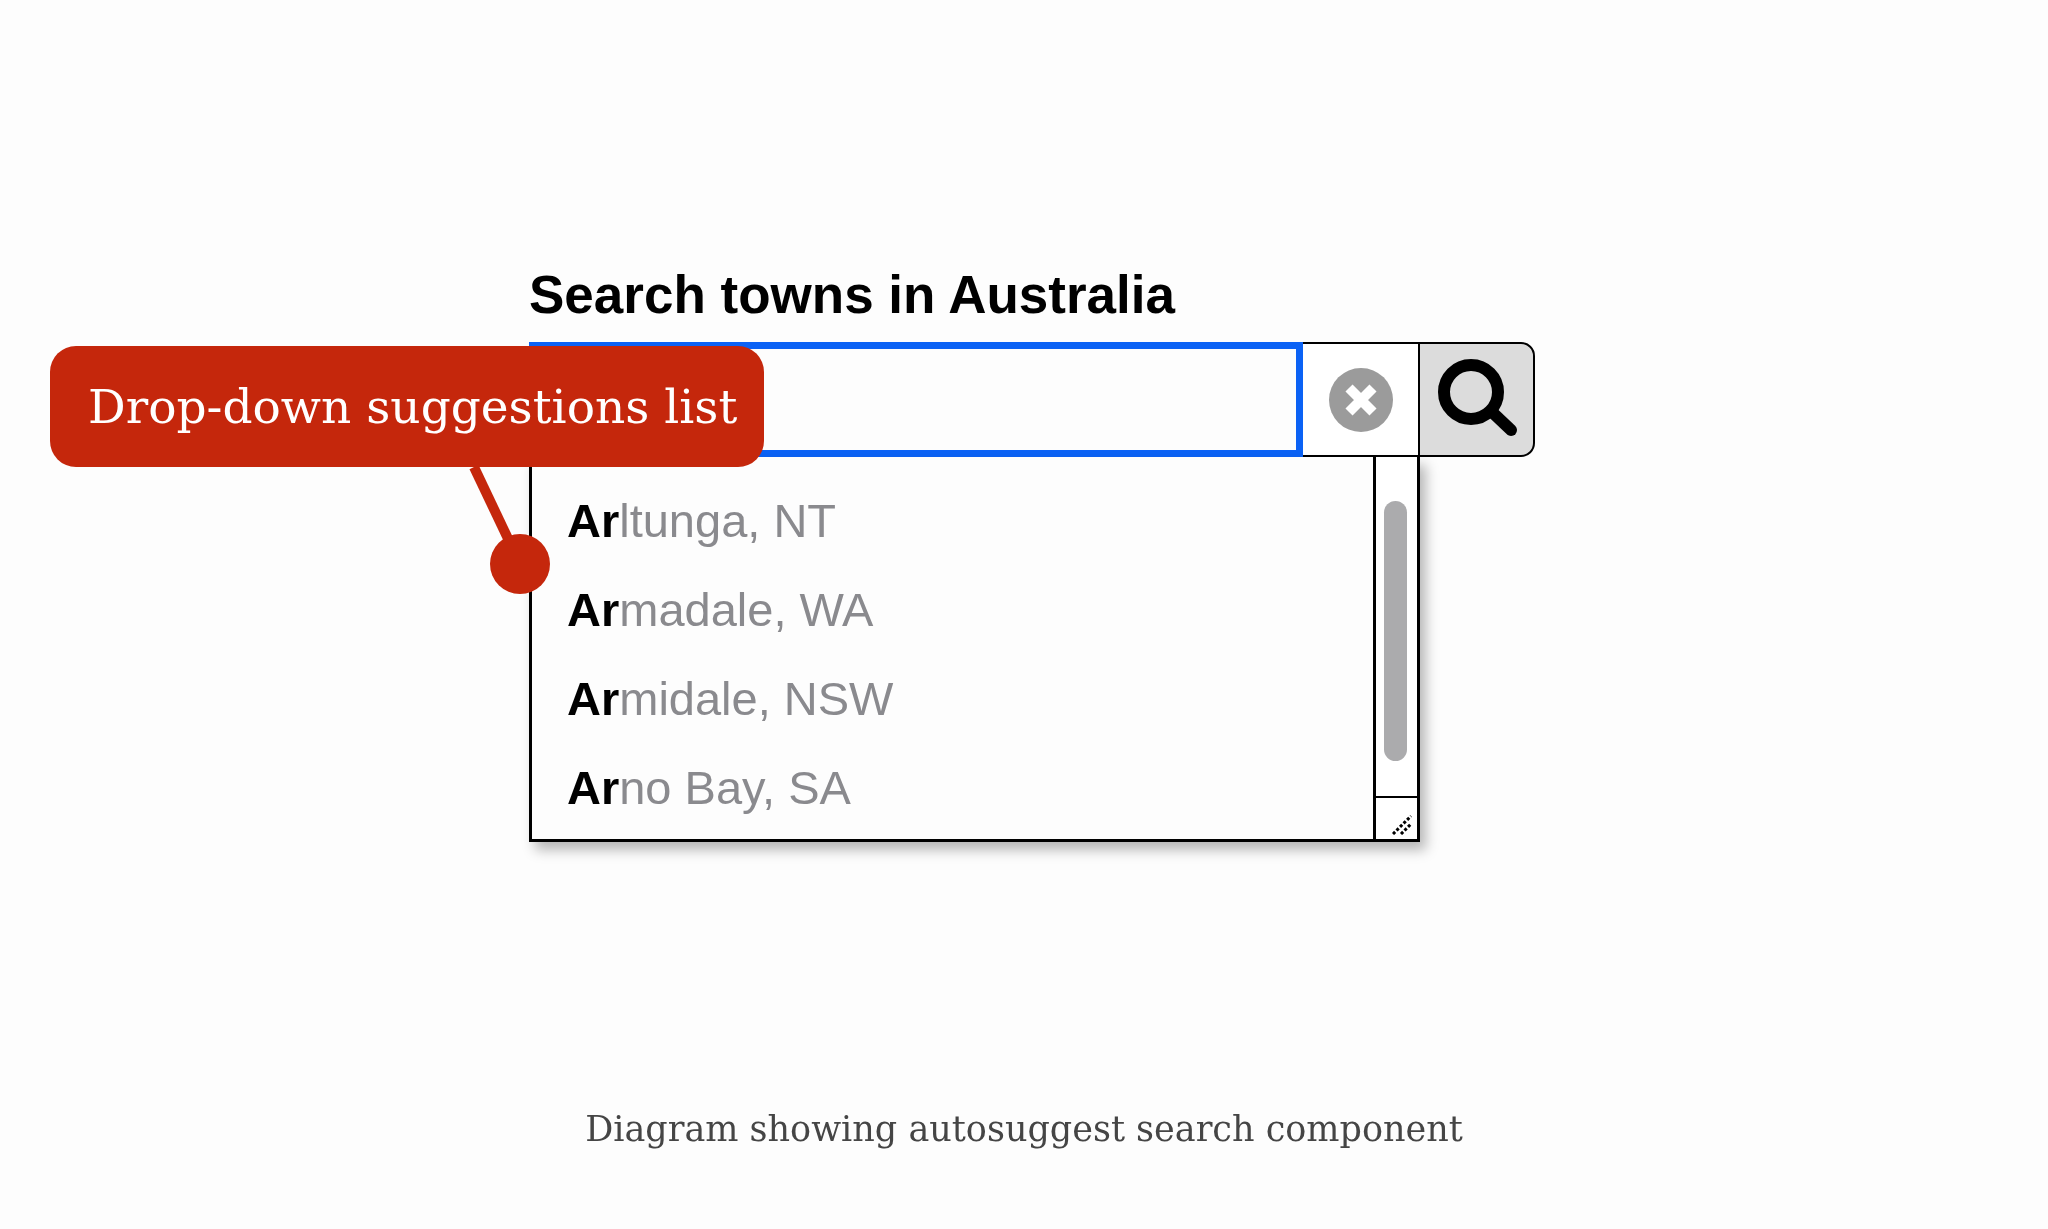 Image resolution: width=2048 pixels, height=1229 pixels. I want to click on suggestion-item: Armadale, WA, so click(952, 609).